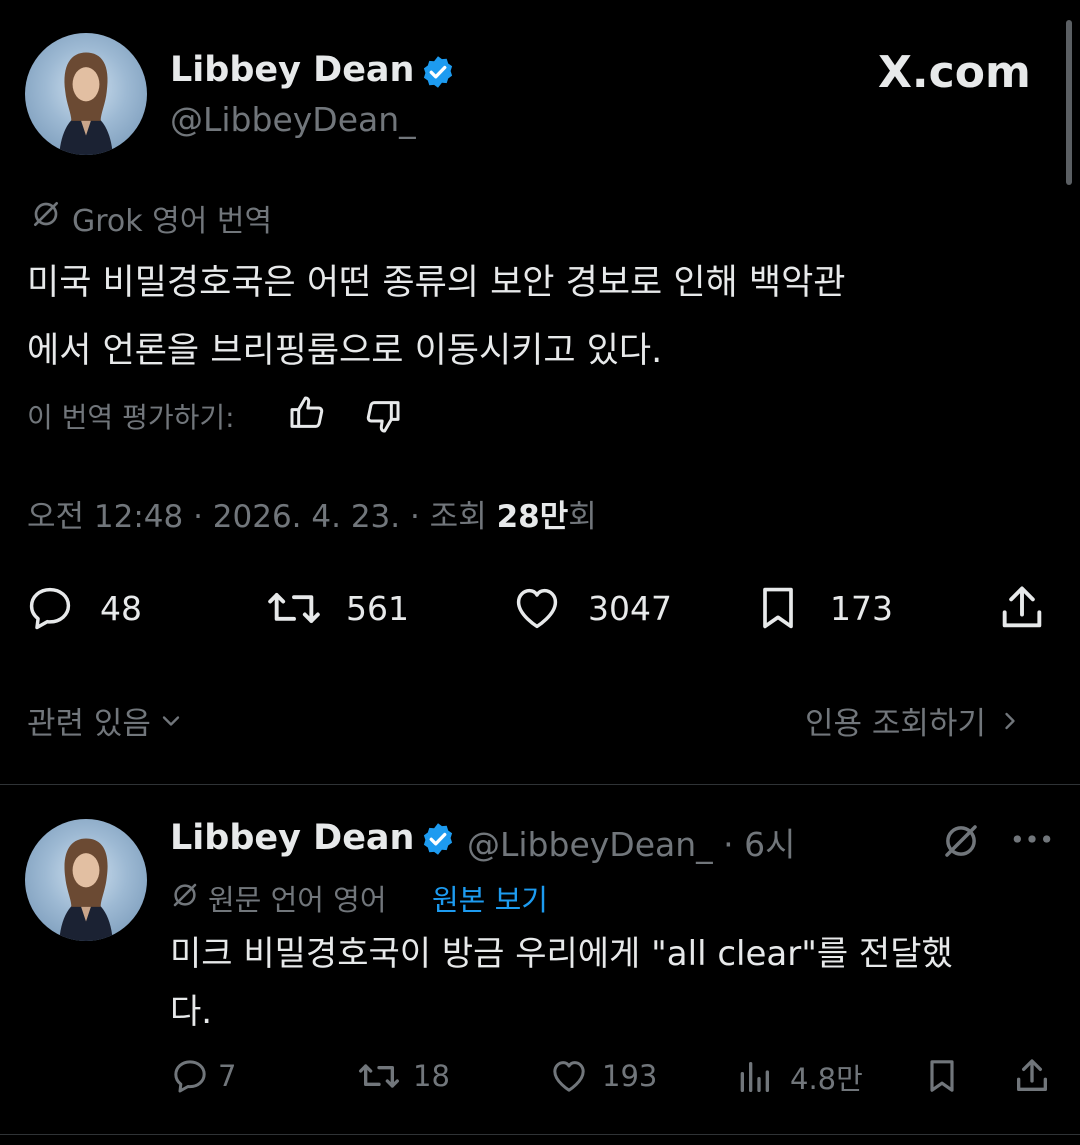  I want to click on related-label: 관련 있음, so click(89, 724).